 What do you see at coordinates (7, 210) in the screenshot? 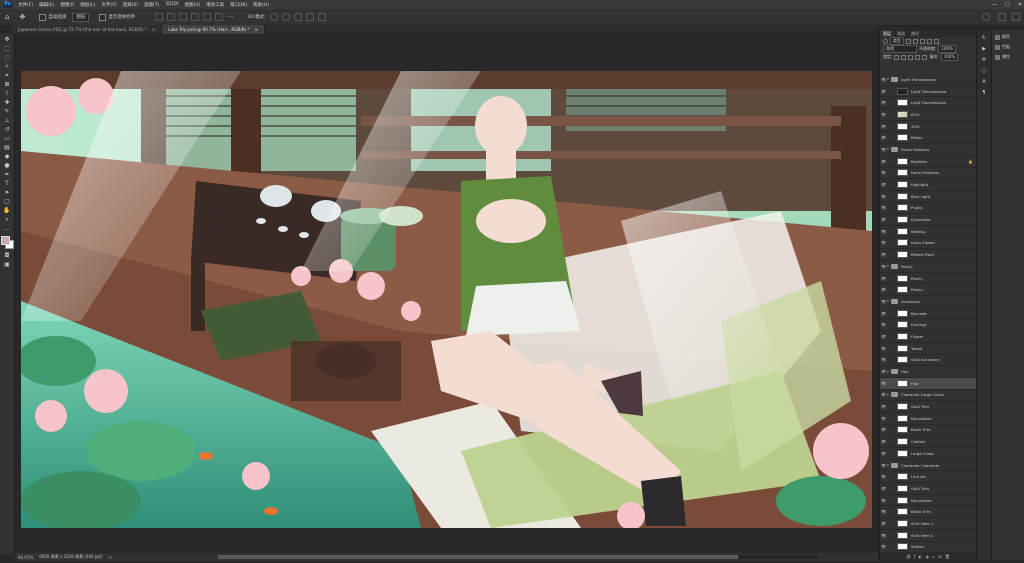
I see `hand-tool-icon: ✋` at bounding box center [7, 210].